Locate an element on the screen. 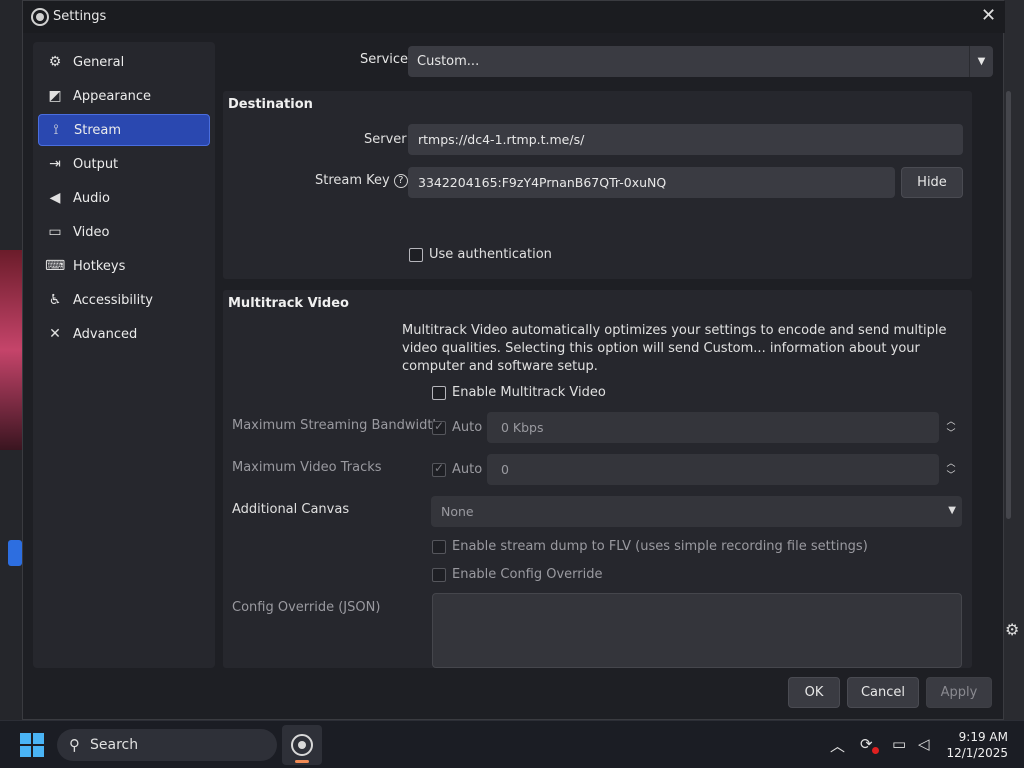 Image resolution: width=1024 pixels, height=768 pixels. close-icon: ✕ is located at coordinates (988, 15).